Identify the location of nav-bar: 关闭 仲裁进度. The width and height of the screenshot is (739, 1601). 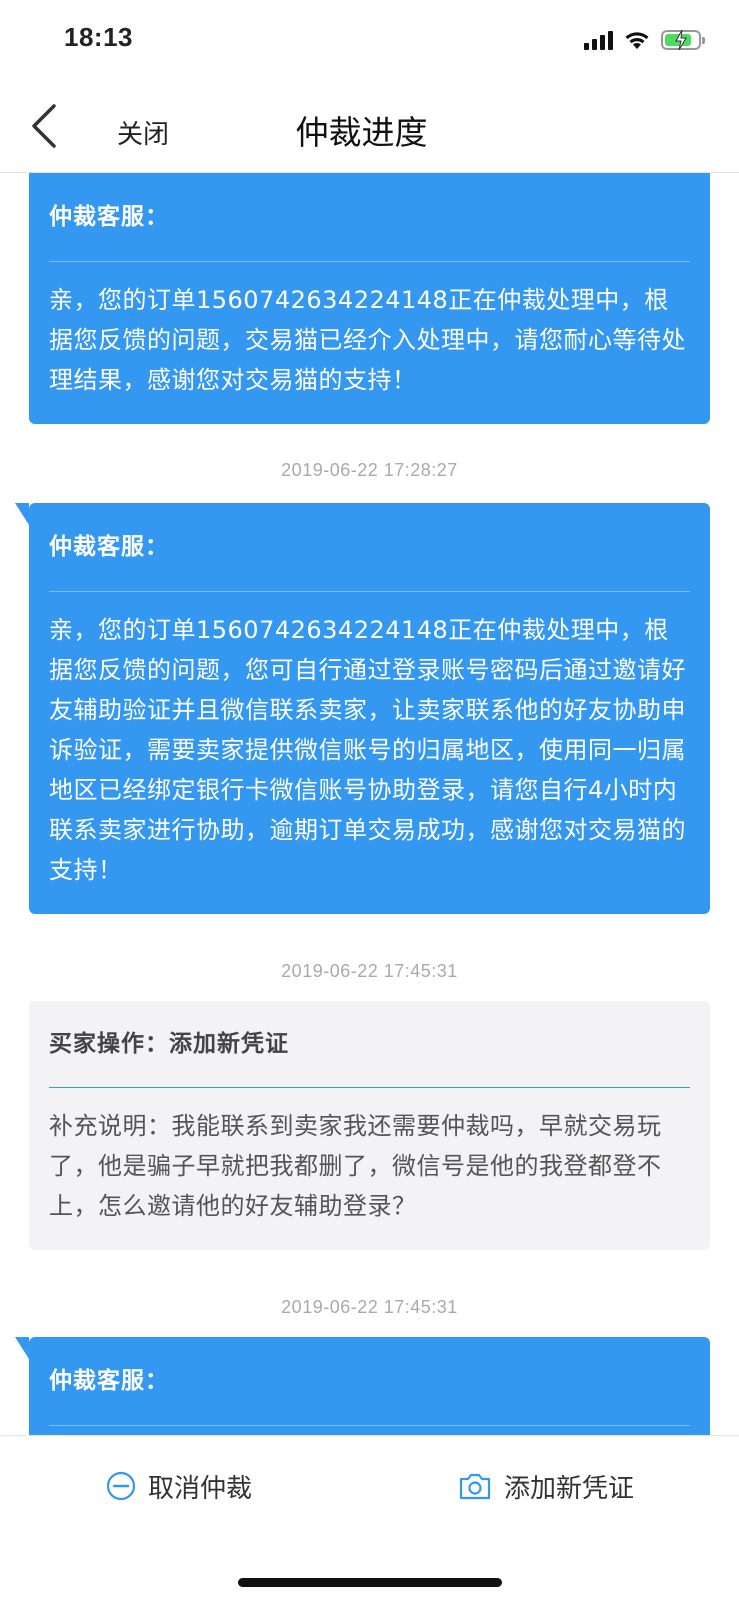
(369, 126).